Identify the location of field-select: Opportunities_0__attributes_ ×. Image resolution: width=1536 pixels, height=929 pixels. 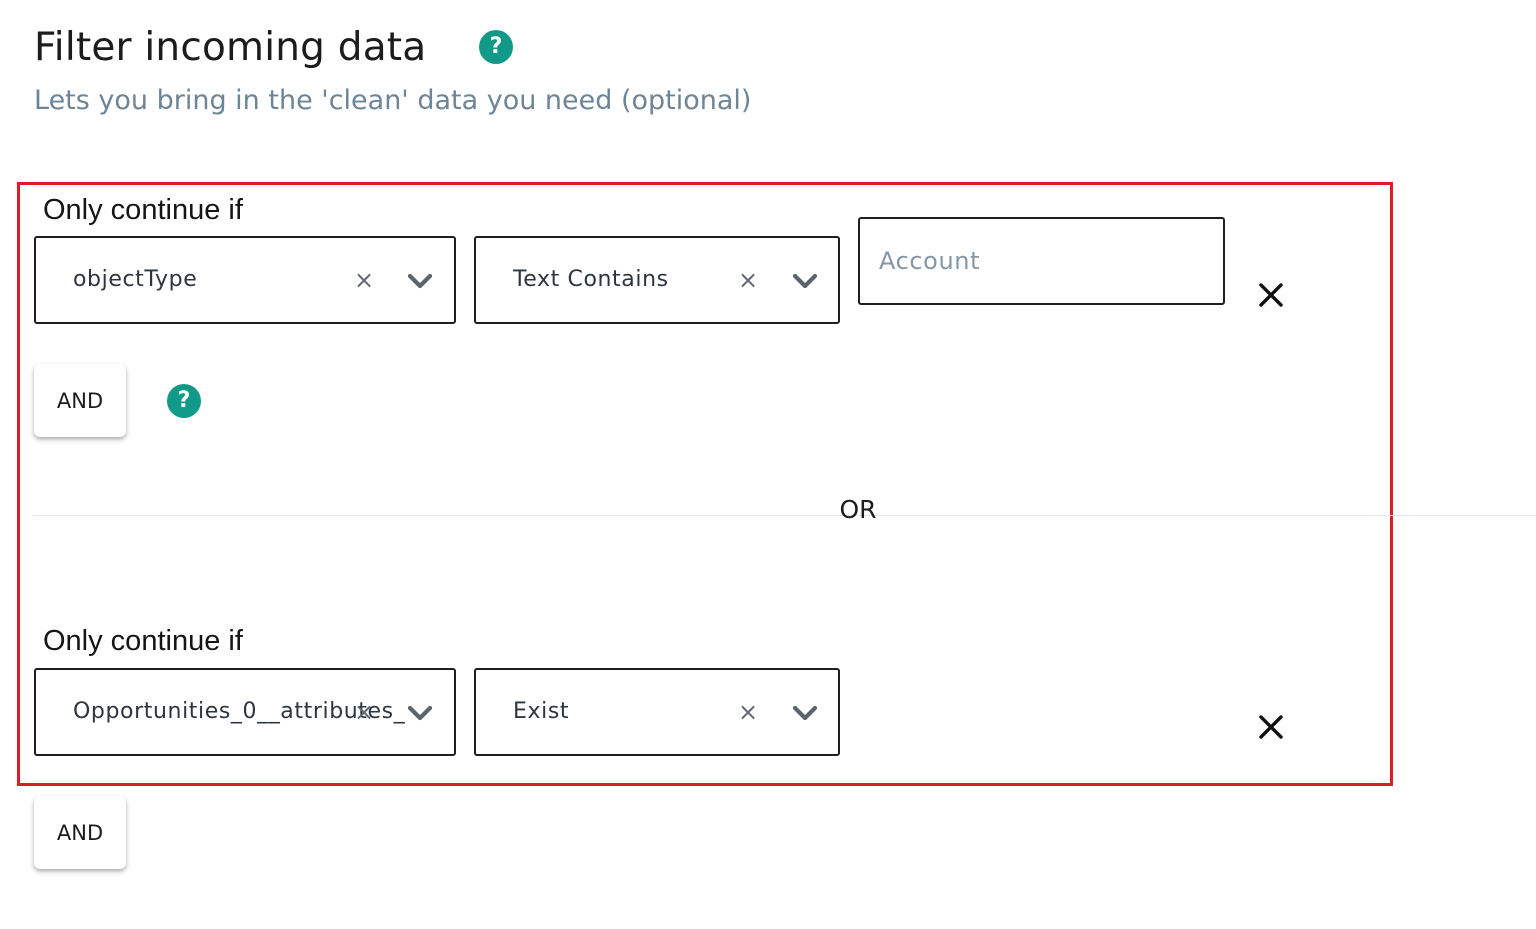
(245, 712).